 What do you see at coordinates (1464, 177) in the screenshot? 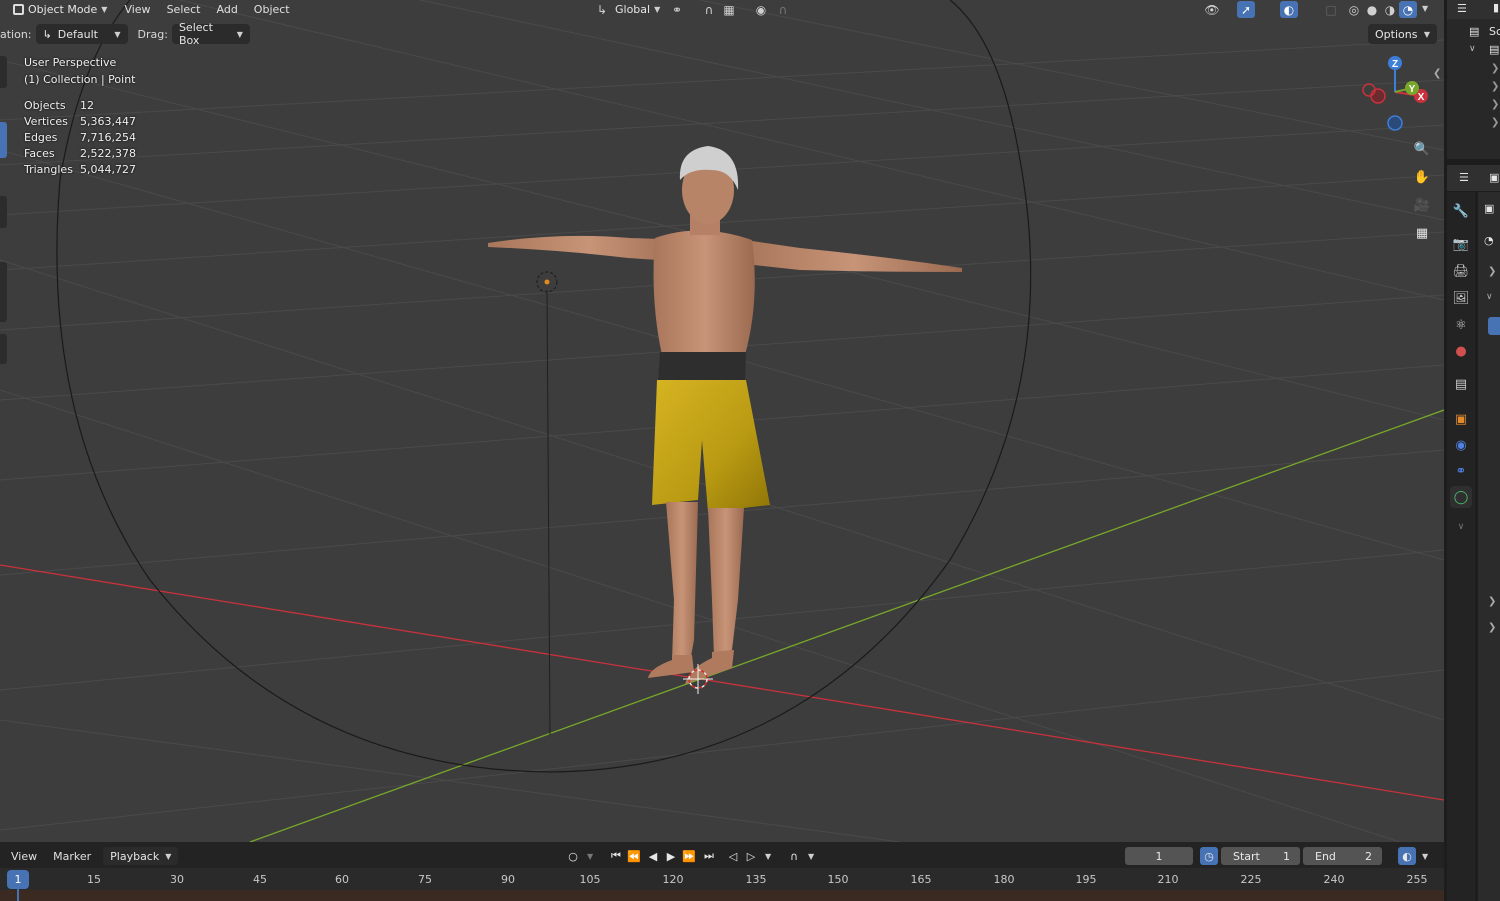
I see `properties-editor-icon: ☰` at bounding box center [1464, 177].